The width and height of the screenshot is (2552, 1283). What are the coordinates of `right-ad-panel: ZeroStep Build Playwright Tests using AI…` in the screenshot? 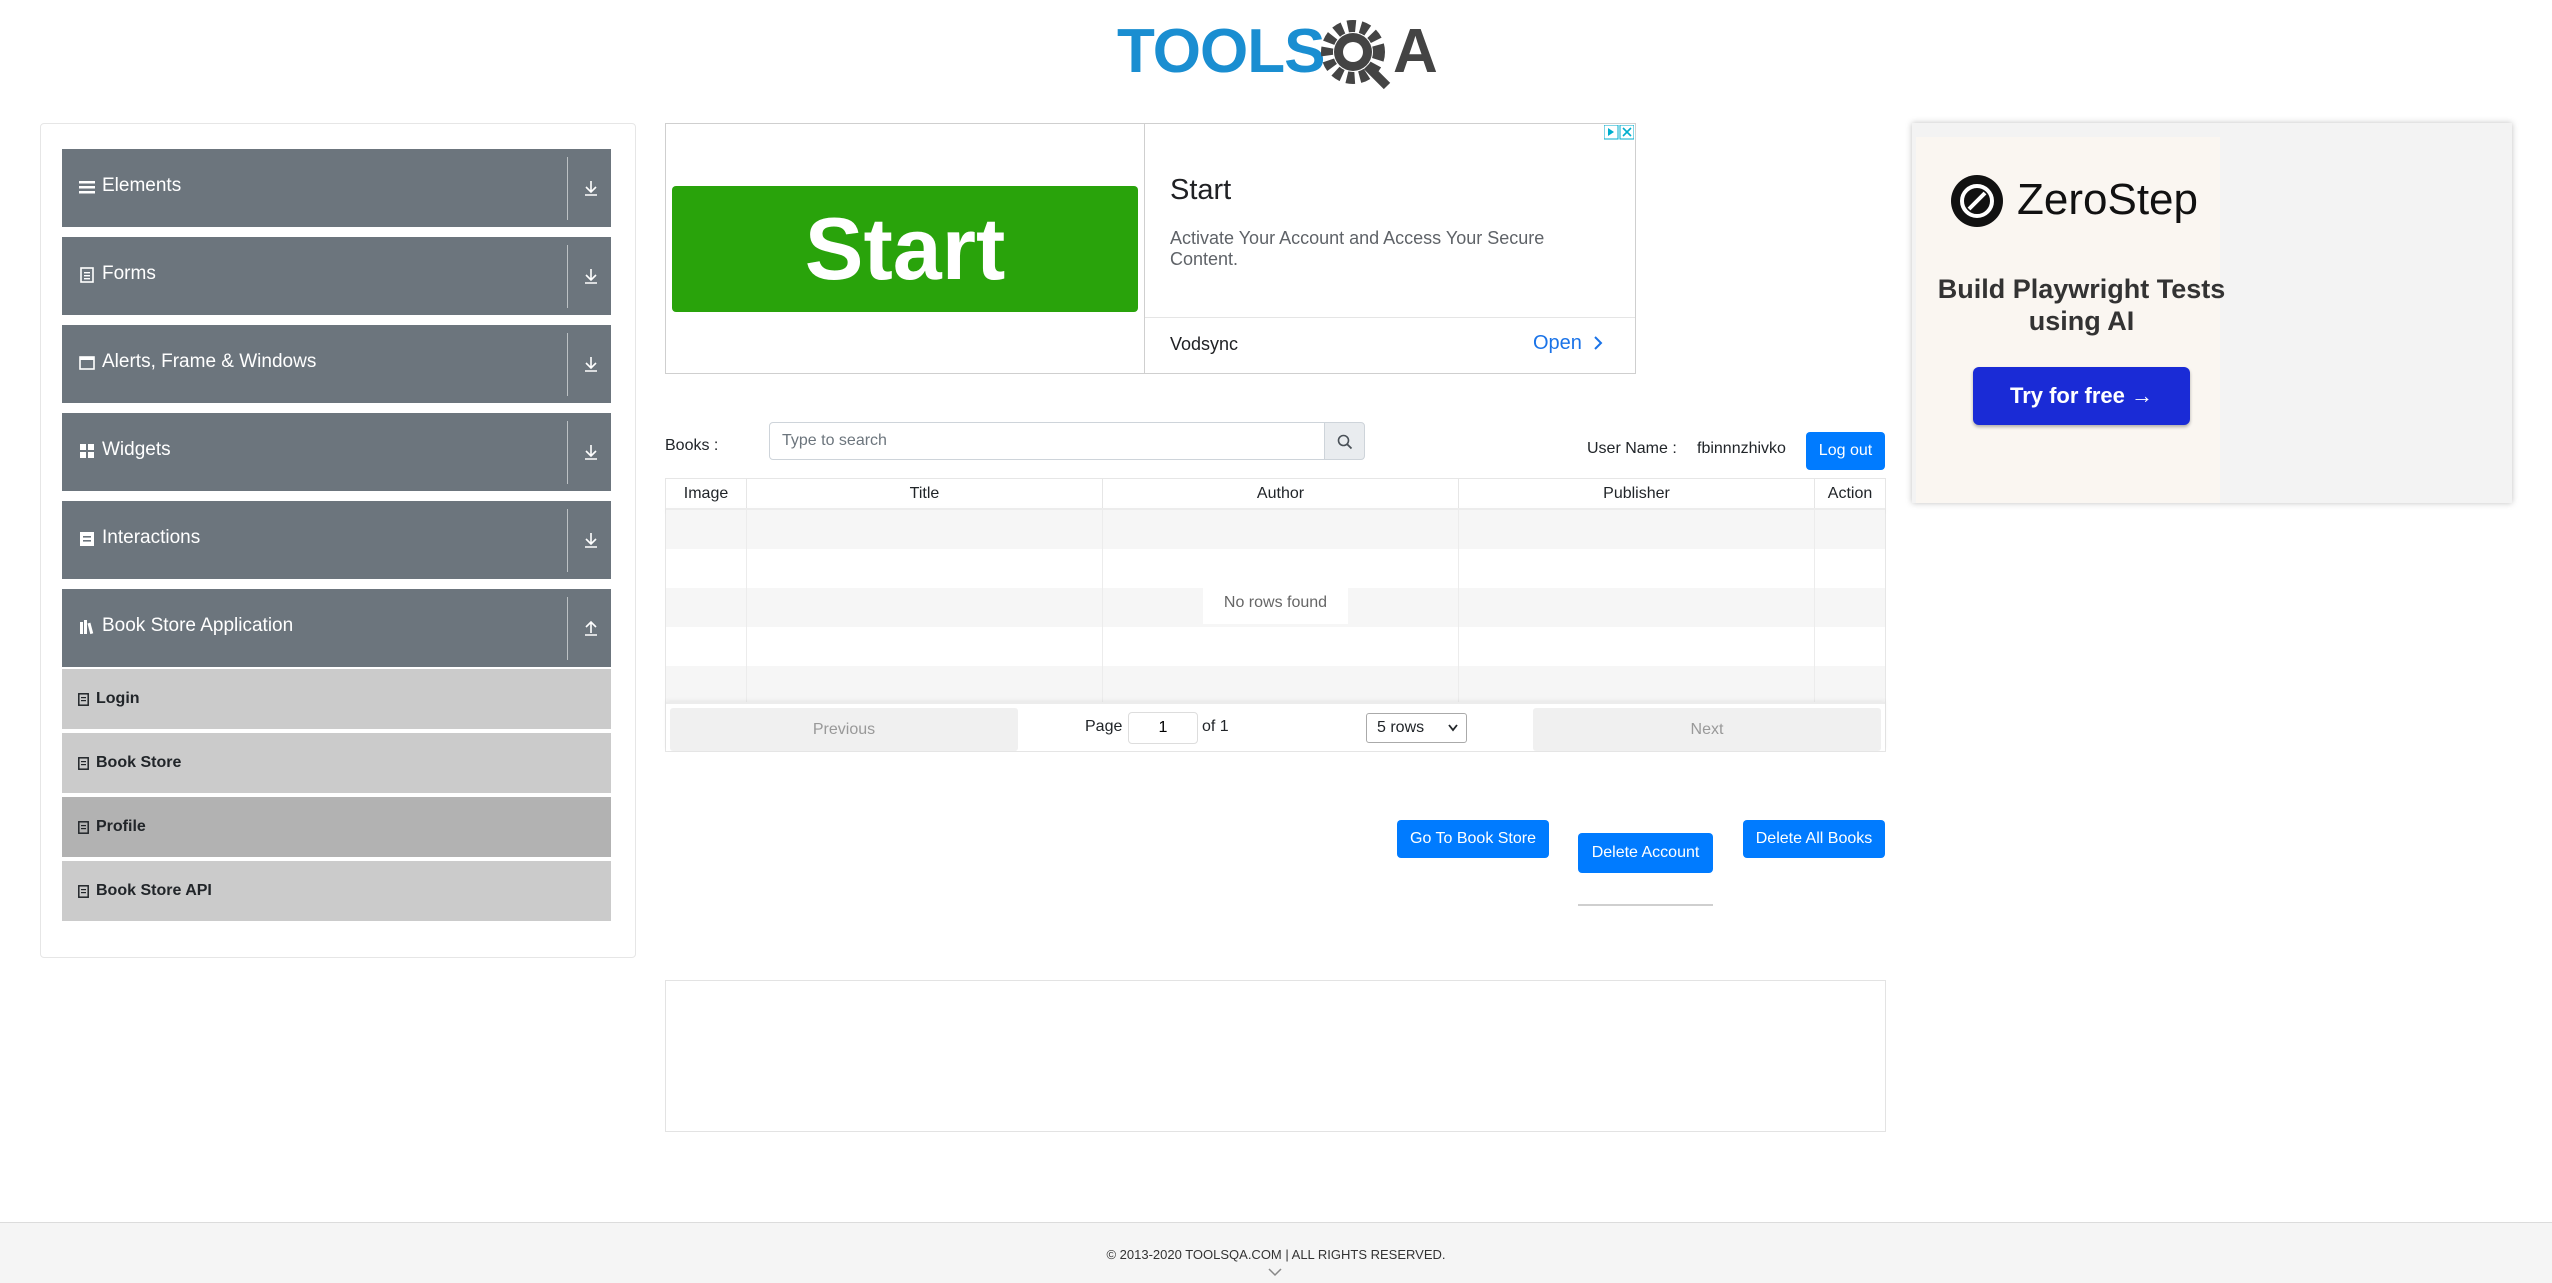 It's located at (2070, 320).